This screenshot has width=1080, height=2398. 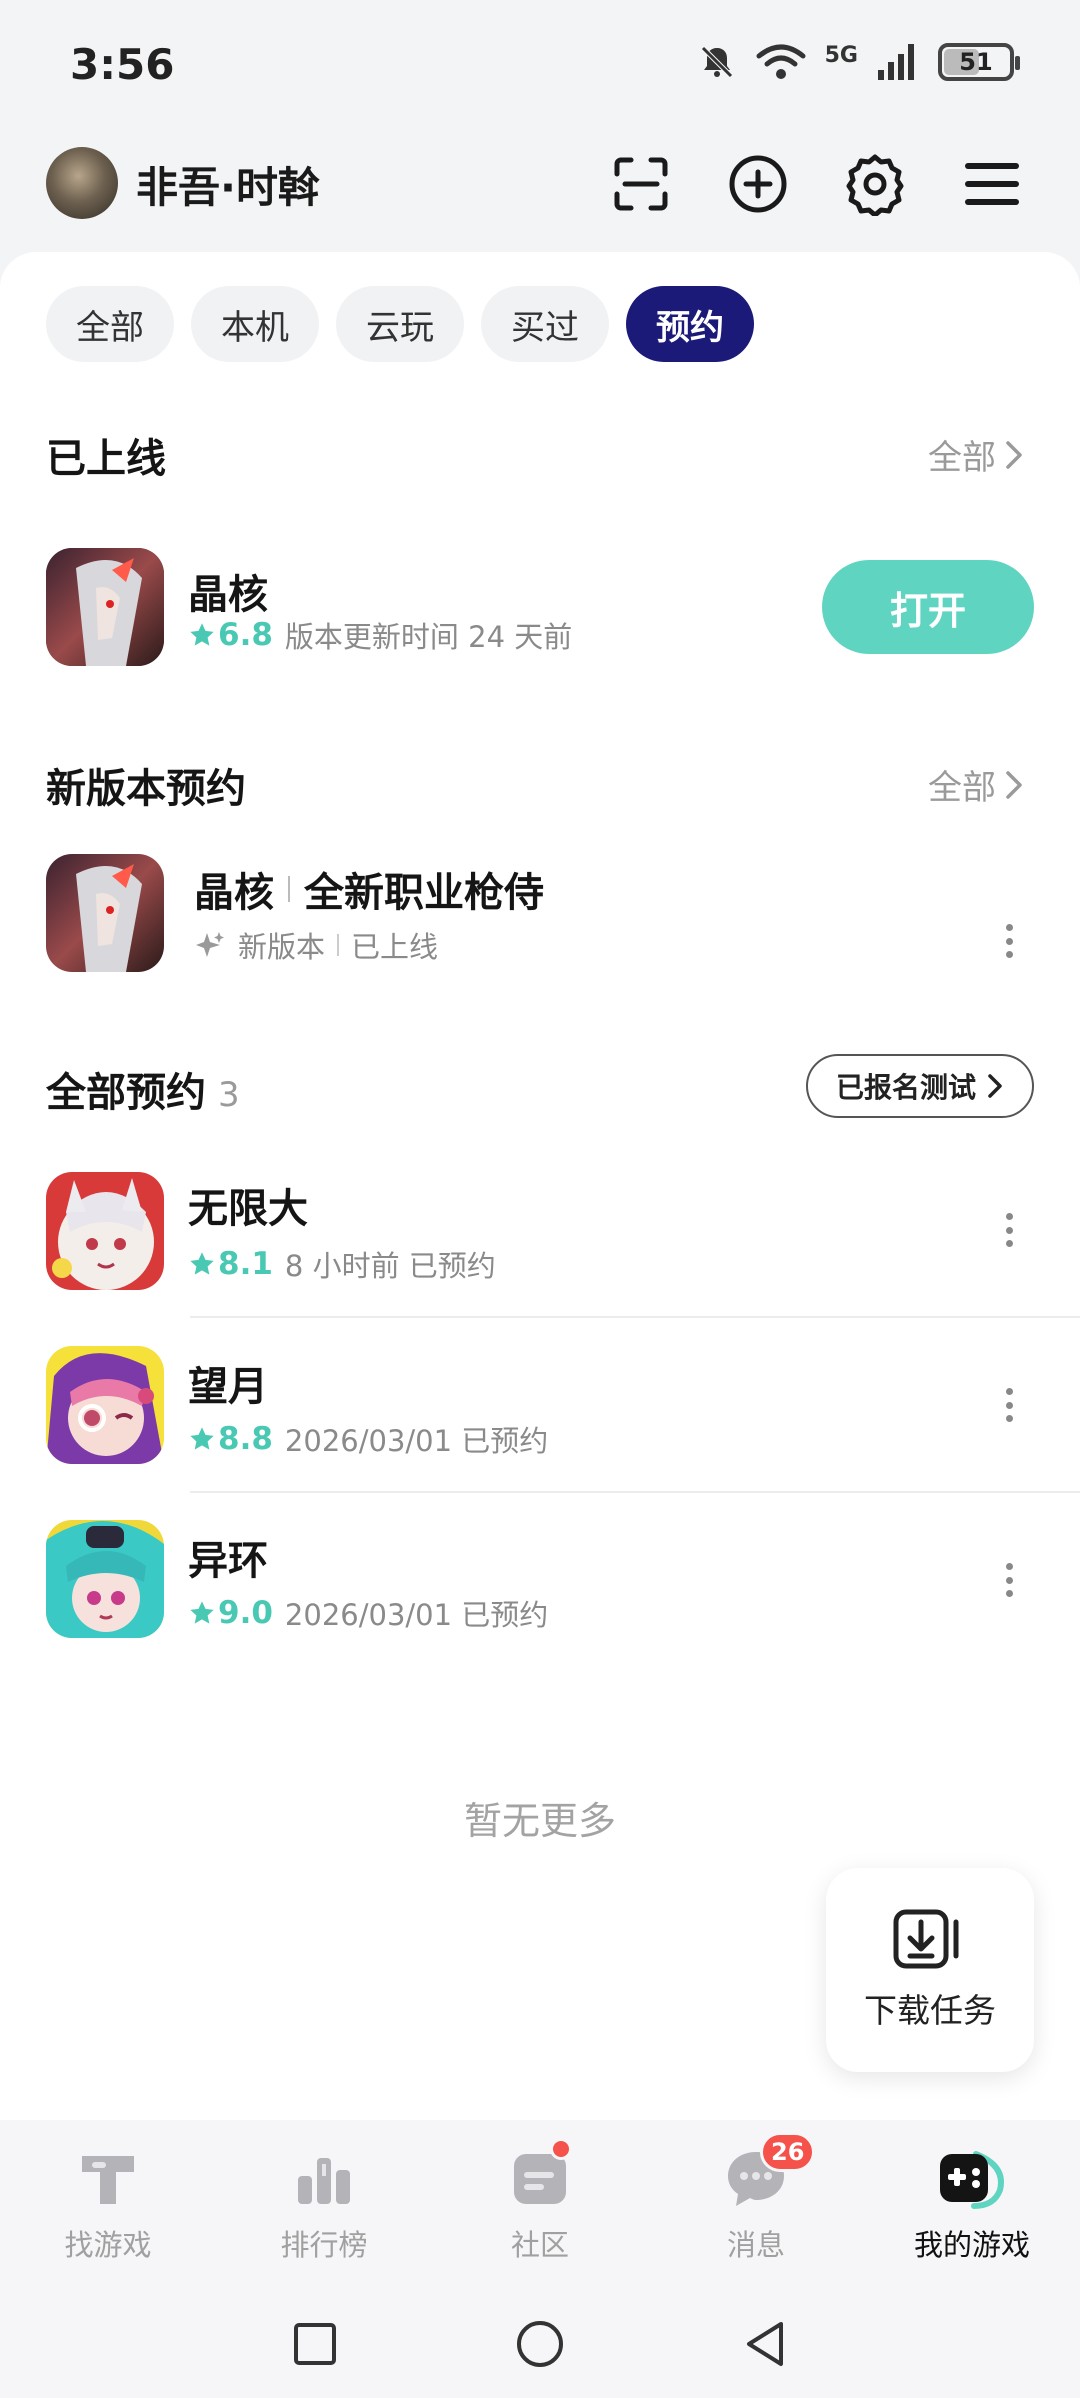 What do you see at coordinates (972, 2180) in the screenshot?
I see `gamepad-icon` at bounding box center [972, 2180].